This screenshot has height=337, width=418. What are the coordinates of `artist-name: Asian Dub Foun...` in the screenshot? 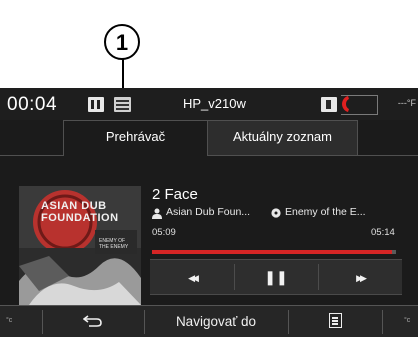 It's located at (208, 212).